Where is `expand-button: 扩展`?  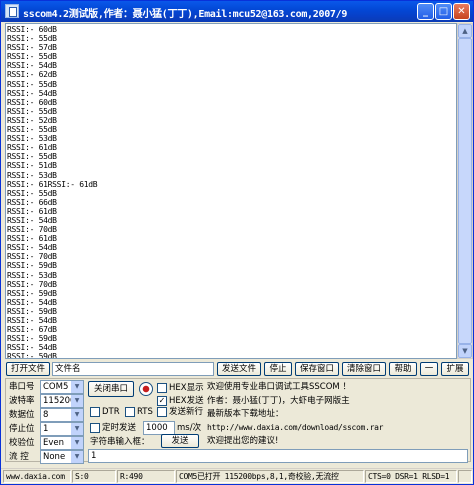 expand-button: 扩展 is located at coordinates (455, 369).